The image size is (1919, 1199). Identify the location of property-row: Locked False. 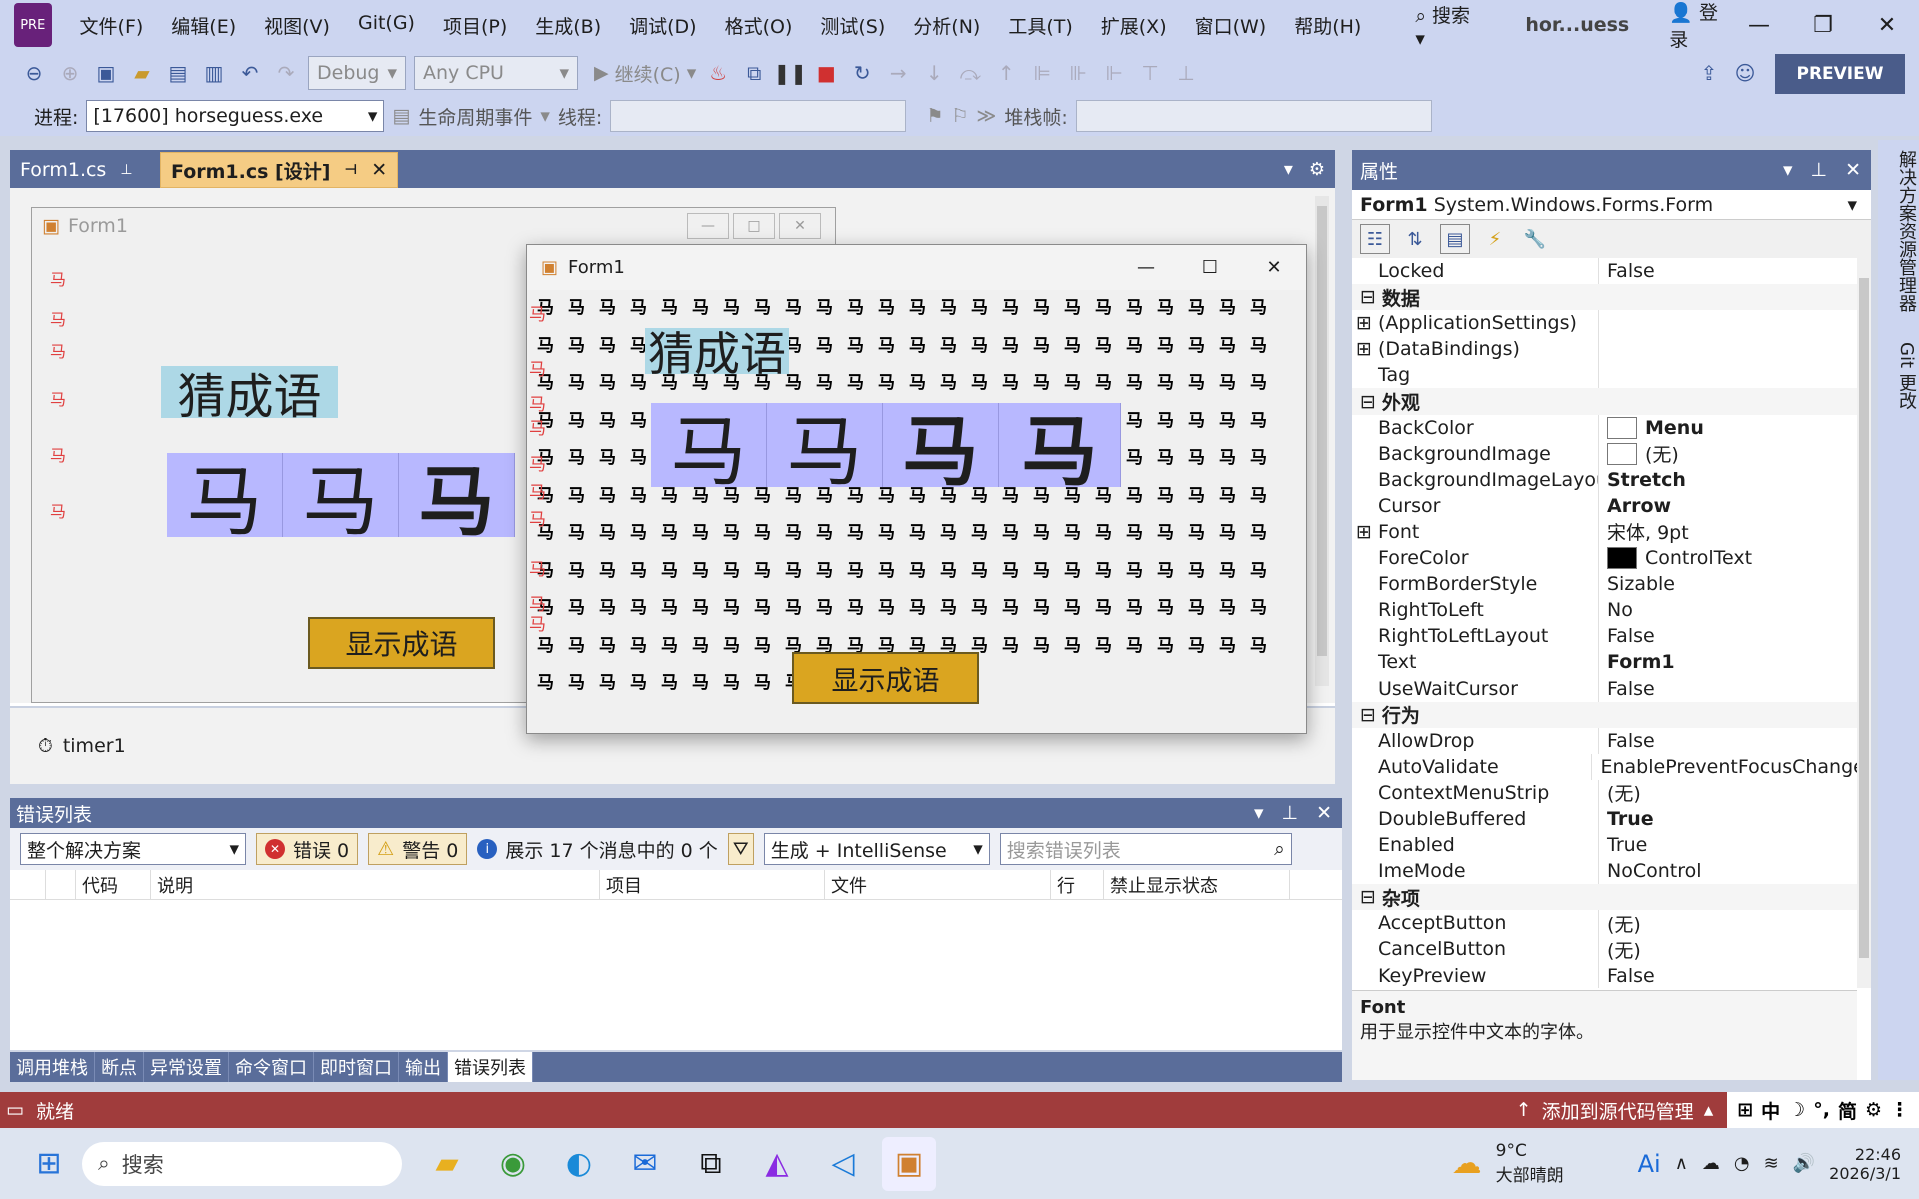
(1604, 271).